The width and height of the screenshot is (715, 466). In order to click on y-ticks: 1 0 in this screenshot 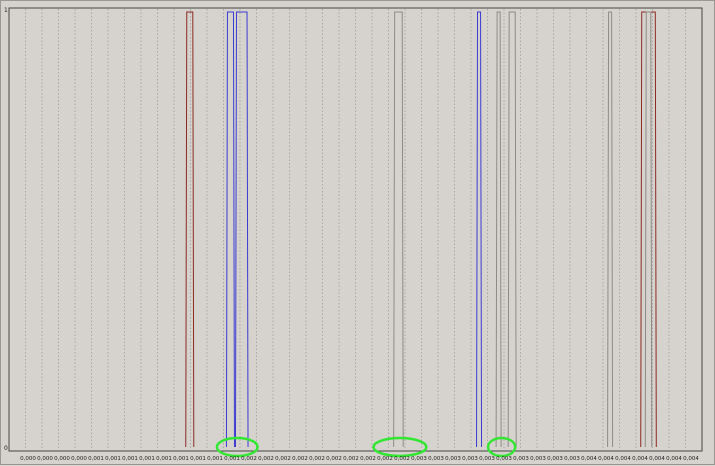, I will do `click(6, 229)`.